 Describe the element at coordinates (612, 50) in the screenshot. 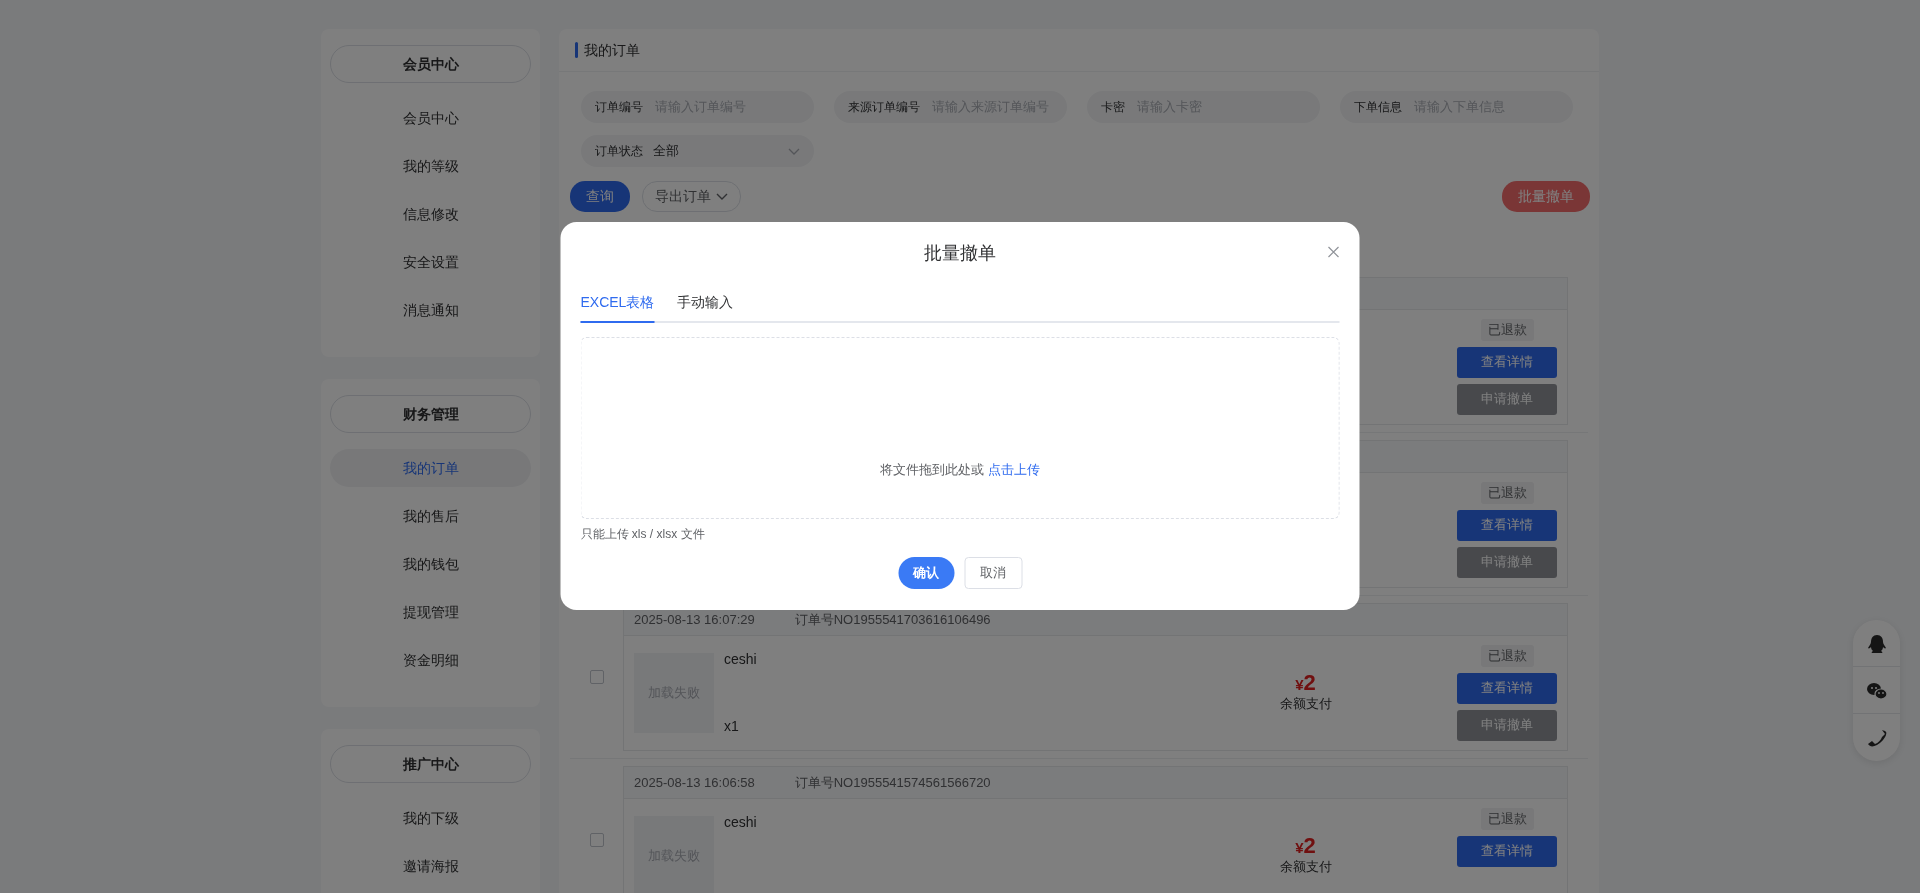

I see `page-title: 我的订单` at that location.